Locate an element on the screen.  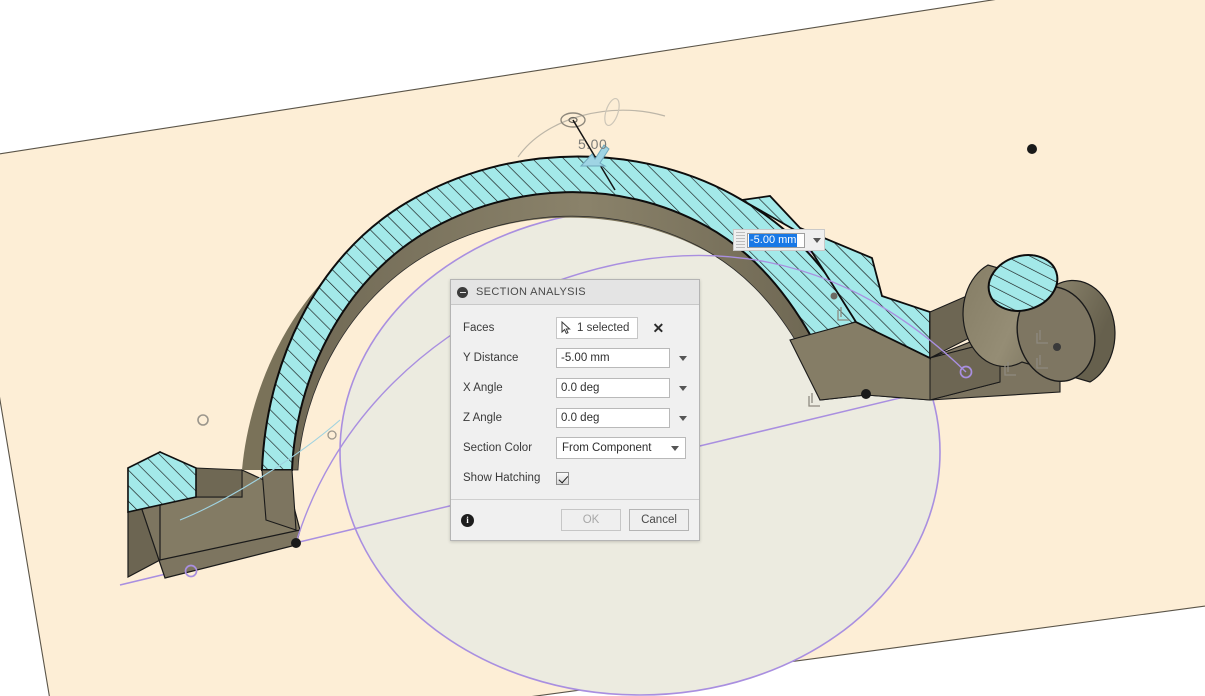
manipulator-value-label: 5.00 is located at coordinates (593, 144).